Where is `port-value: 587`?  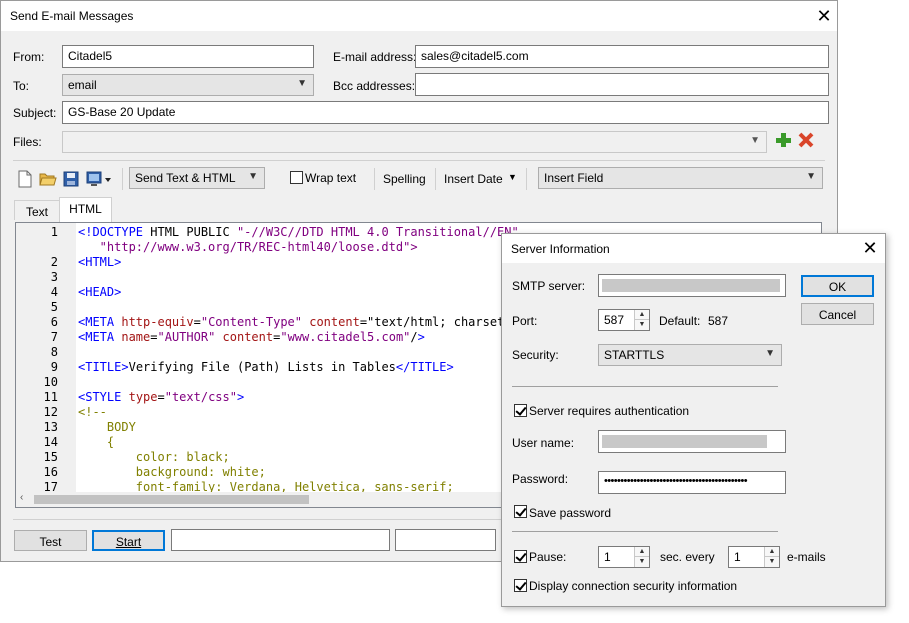
port-value: 587 is located at coordinates (614, 320).